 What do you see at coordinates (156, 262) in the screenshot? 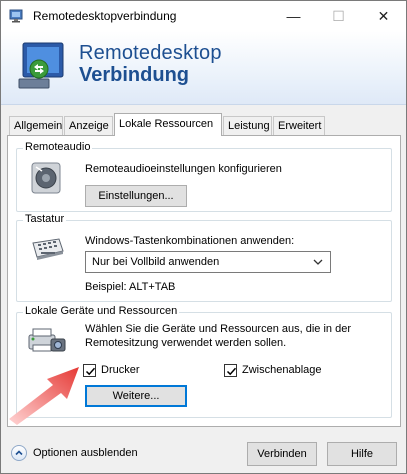
I see `keyboard-select-value: Nur bei Vollbild anwenden` at bounding box center [156, 262].